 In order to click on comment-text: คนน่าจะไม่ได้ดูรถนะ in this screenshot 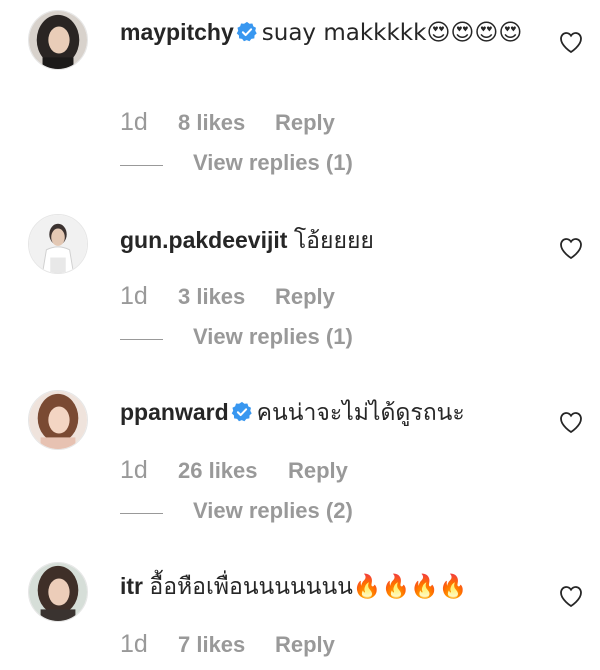, I will do `click(360, 412)`.